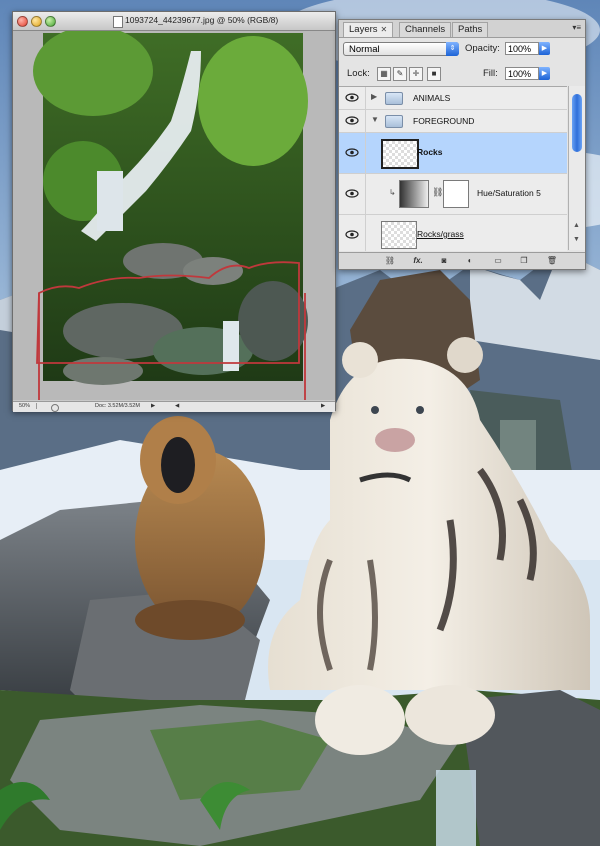 The width and height of the screenshot is (600, 846). What do you see at coordinates (414, 194) in the screenshot?
I see `adjustment-thumbnail-icon` at bounding box center [414, 194].